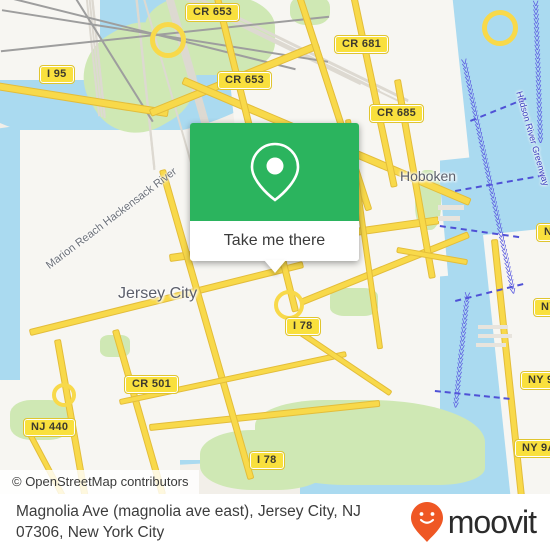  What do you see at coordinates (396, 113) in the screenshot?
I see `road-shield-cr685: CR 685` at bounding box center [396, 113].